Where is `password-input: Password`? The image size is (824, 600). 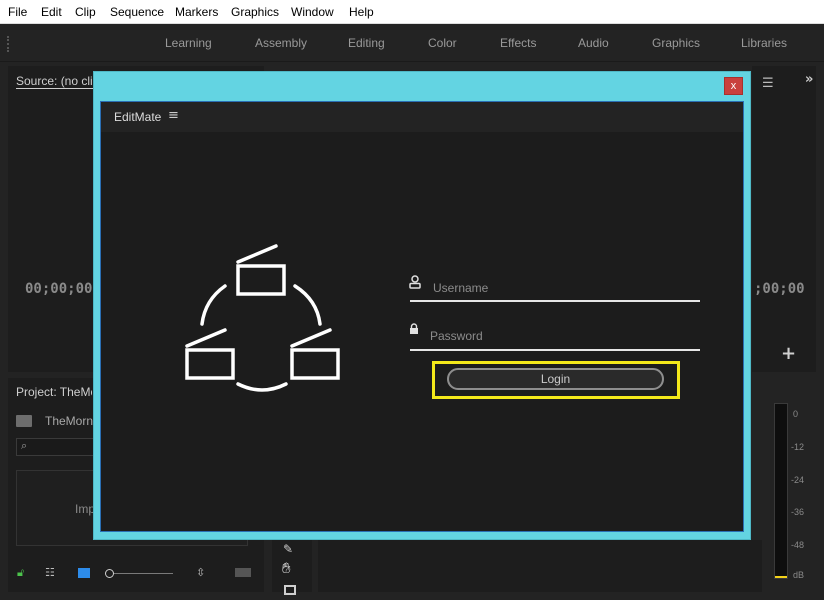 password-input: Password is located at coordinates (456, 336).